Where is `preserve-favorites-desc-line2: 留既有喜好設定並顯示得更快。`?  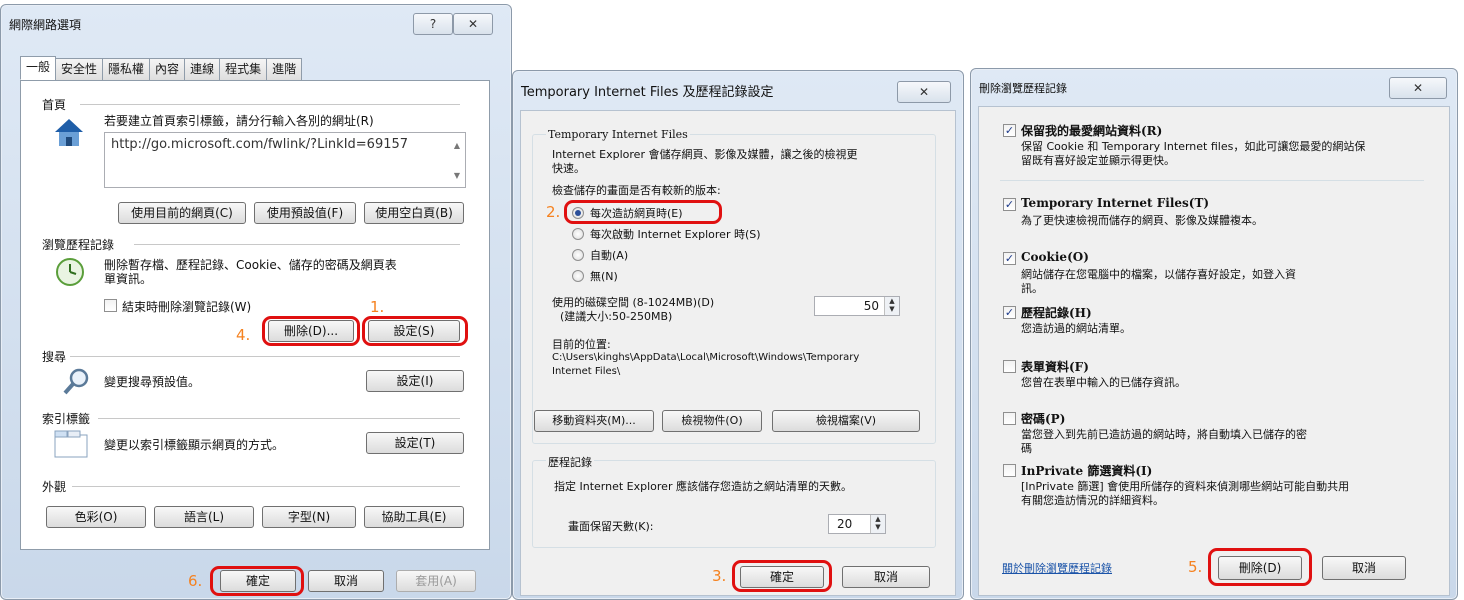
preserve-favorites-desc-line2: 留既有喜好設定並顯示得更快。 is located at coordinates (1098, 160).